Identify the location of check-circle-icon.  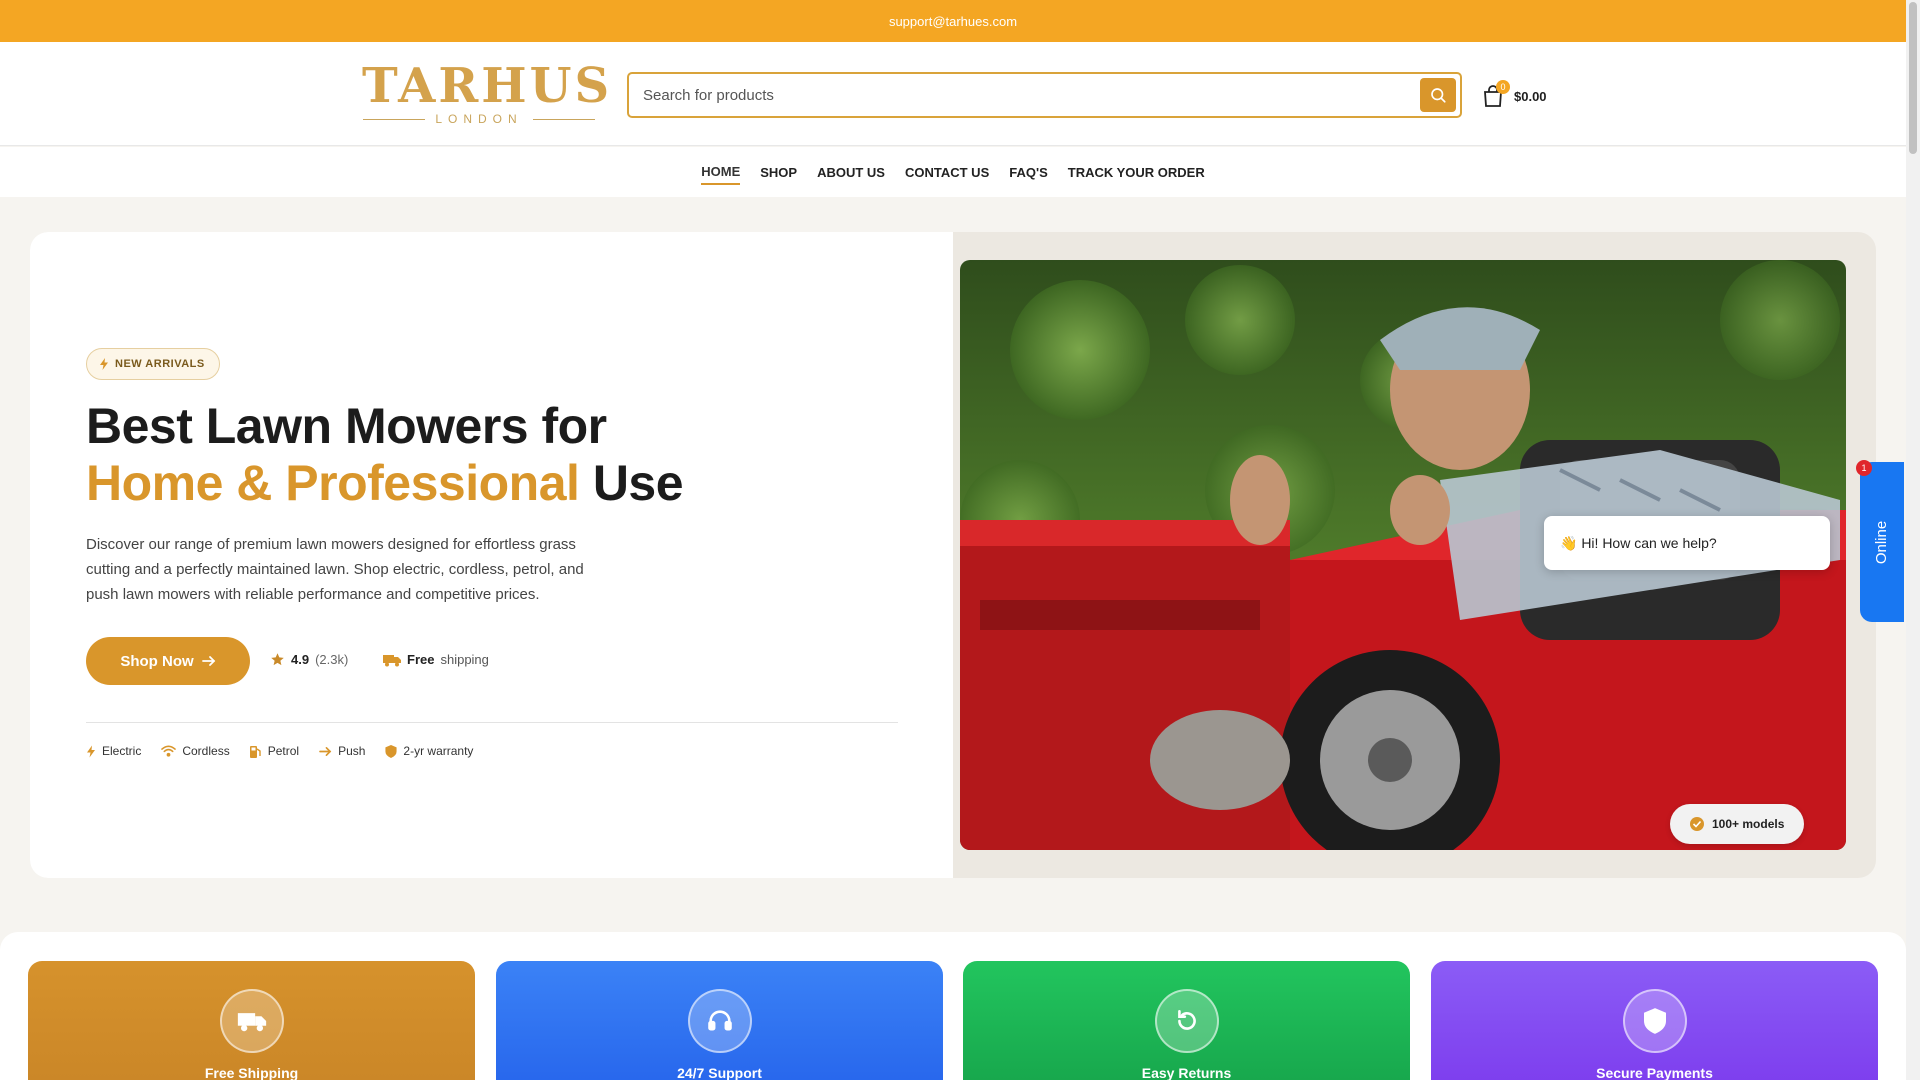
(1697, 824).